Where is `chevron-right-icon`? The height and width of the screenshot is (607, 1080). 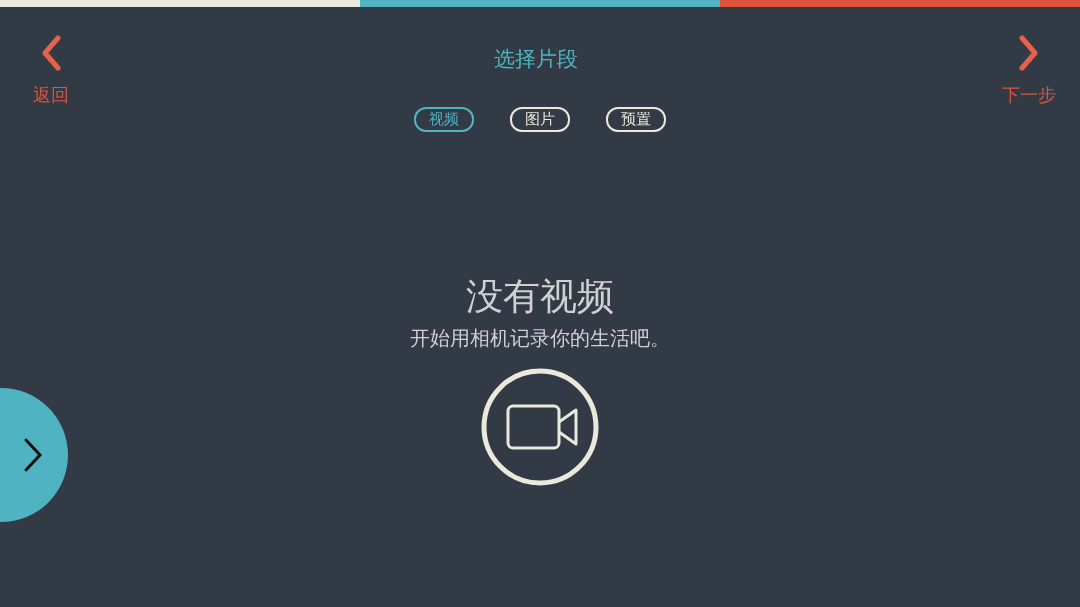
chevron-right-icon is located at coordinates (33, 455).